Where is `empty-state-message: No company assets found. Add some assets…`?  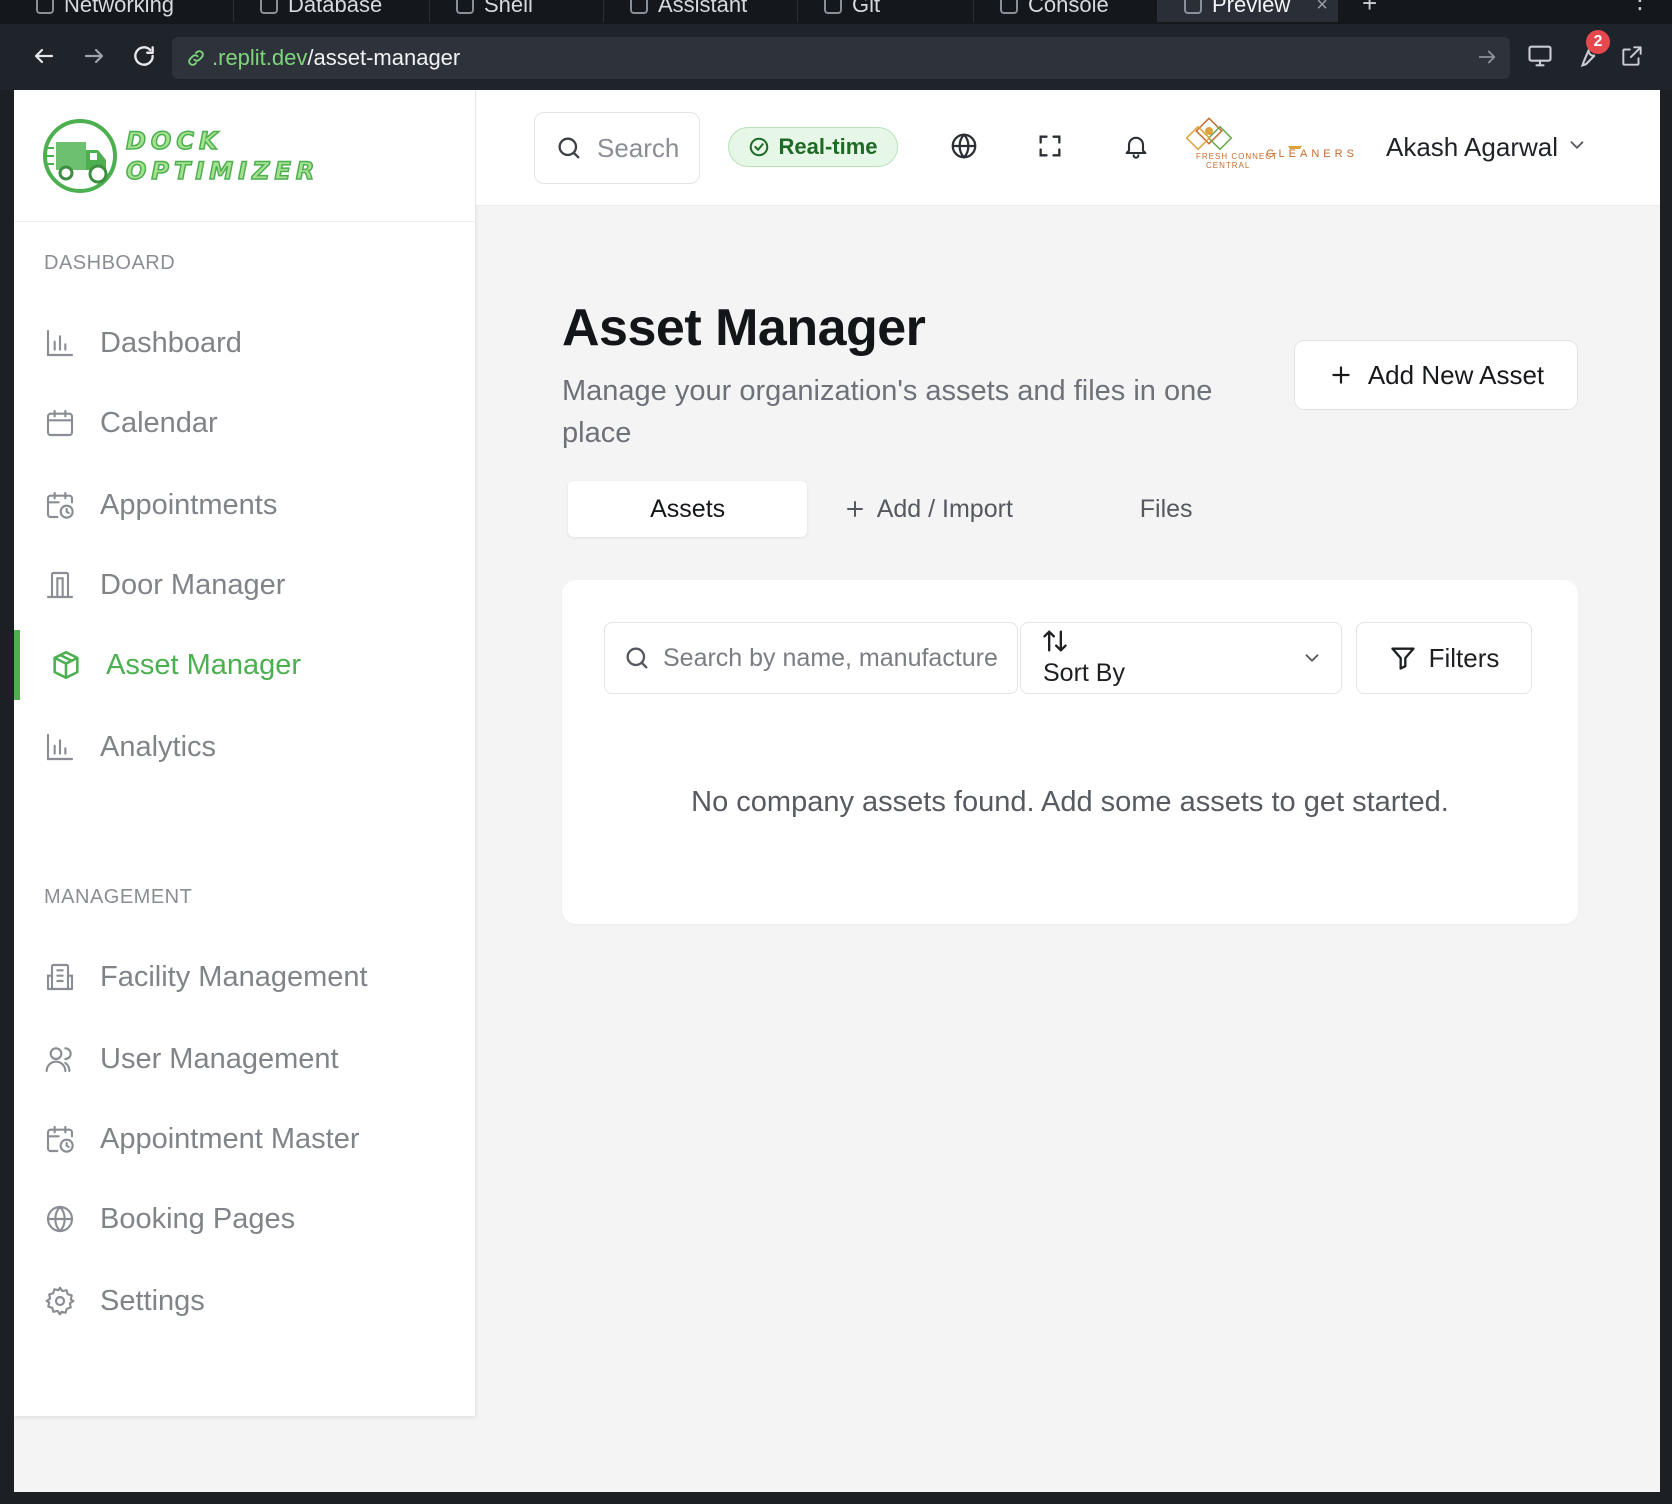
empty-state-message: No company assets found. Add some assets… is located at coordinates (1070, 802).